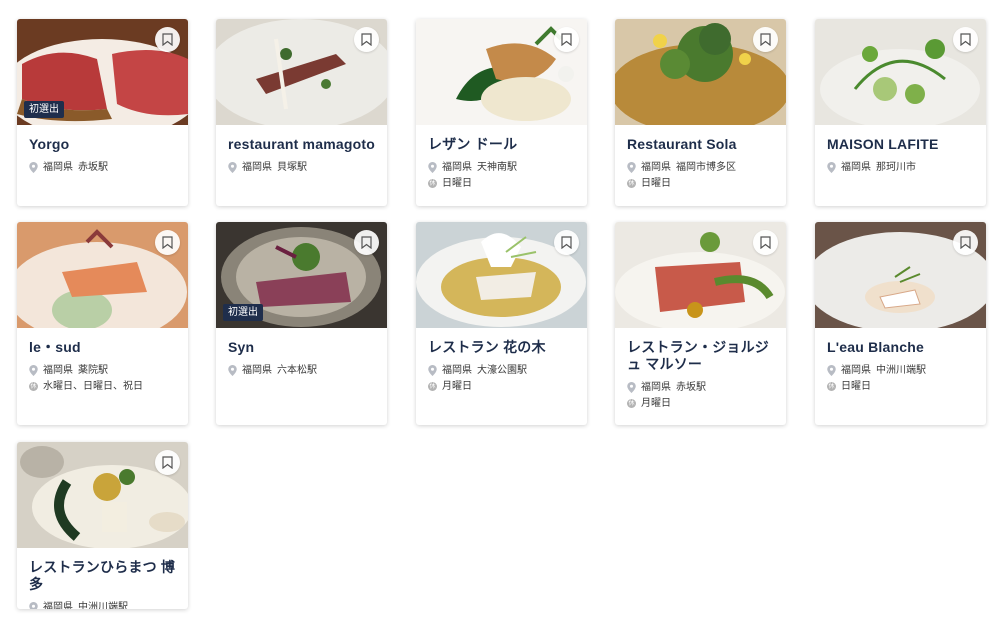  Describe the element at coordinates (896, 167) in the screenshot. I see `station-text: 那珂川市` at that location.